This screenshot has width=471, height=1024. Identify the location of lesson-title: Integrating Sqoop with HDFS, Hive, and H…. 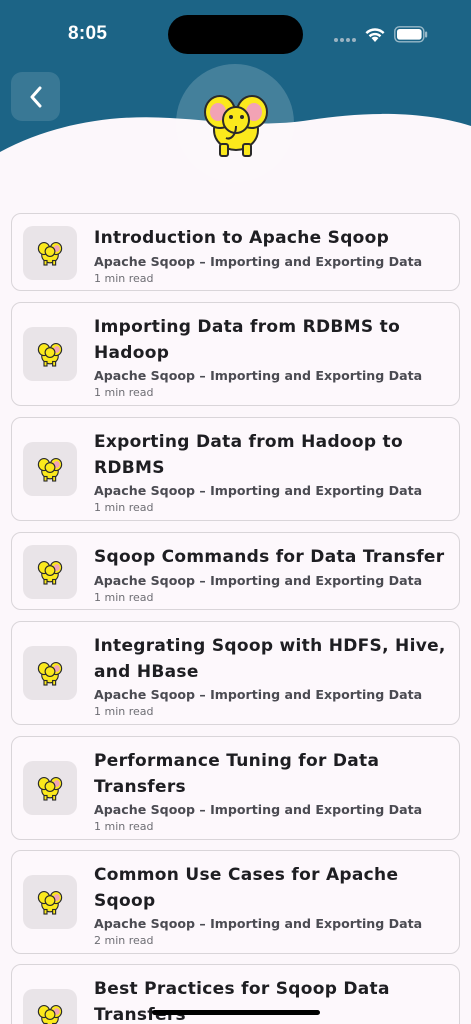
(270, 659).